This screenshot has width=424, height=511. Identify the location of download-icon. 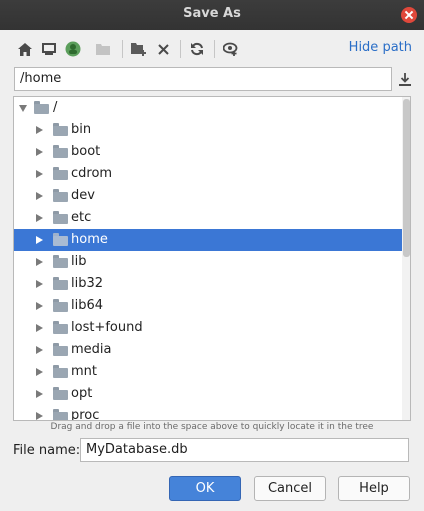
(405, 79).